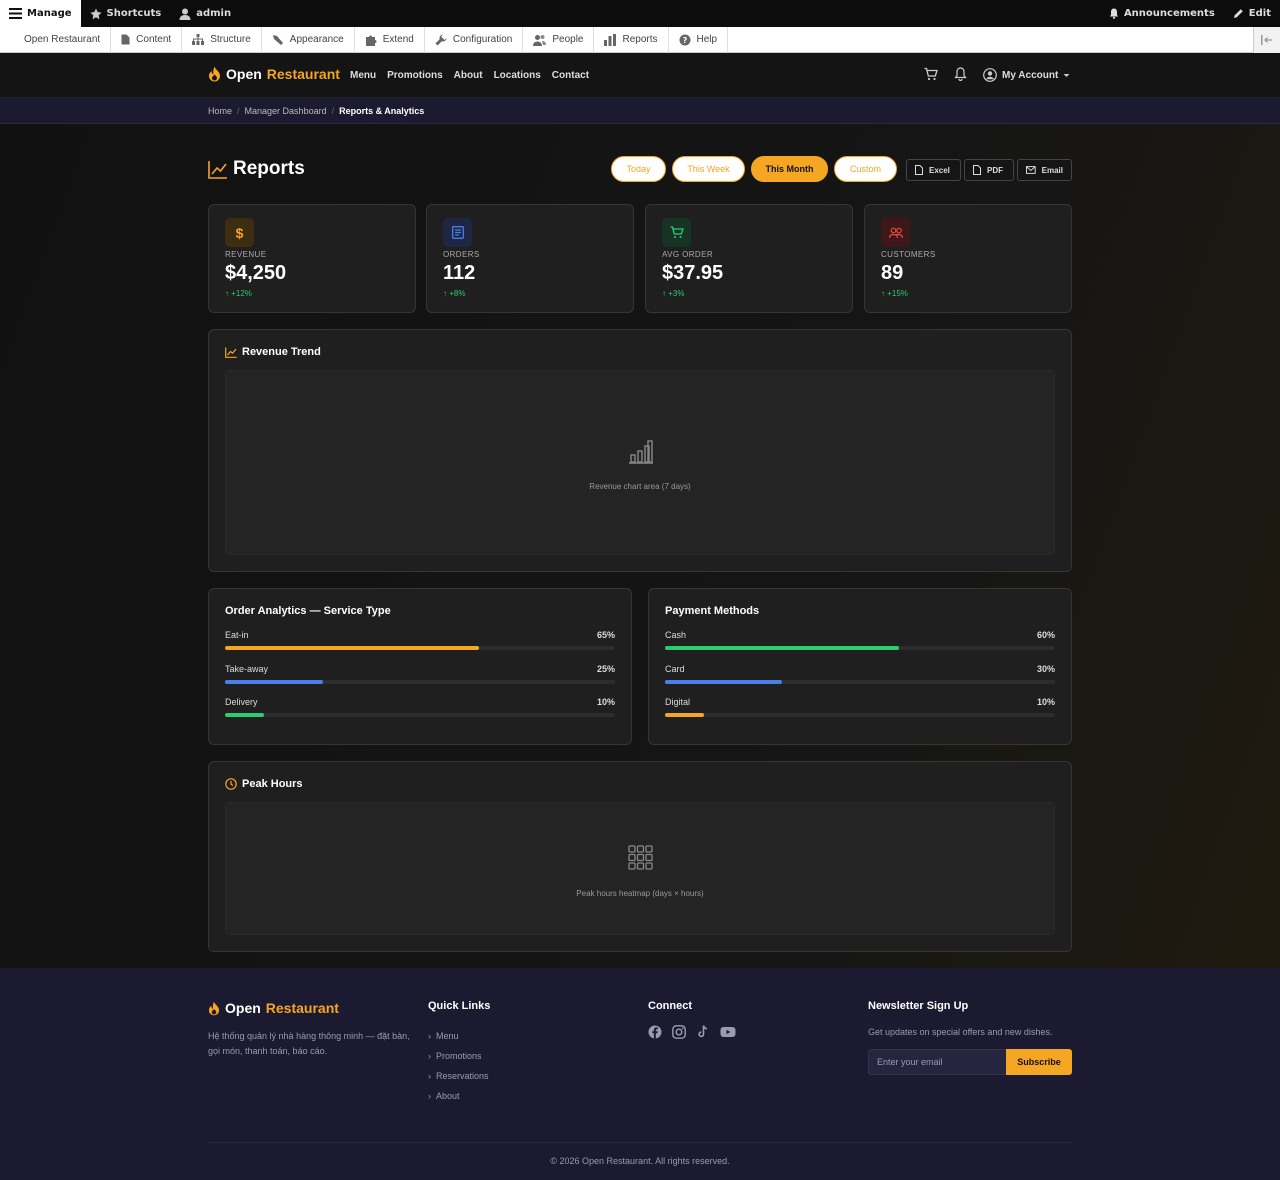 This screenshot has height=1180, width=1280. I want to click on puzzle-icon, so click(371, 40).